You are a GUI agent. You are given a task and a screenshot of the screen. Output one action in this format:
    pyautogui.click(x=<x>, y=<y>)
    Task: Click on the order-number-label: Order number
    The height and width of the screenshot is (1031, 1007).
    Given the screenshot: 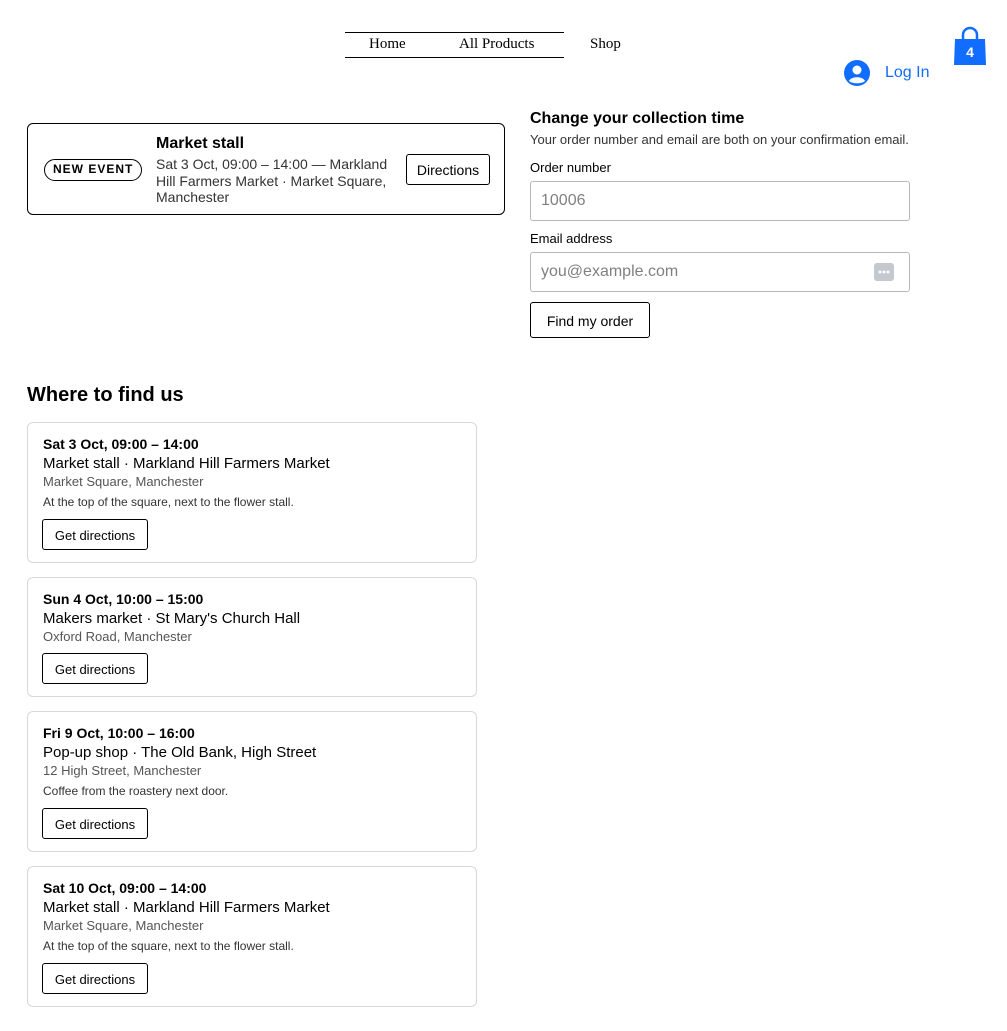 What is the action you would take?
    pyautogui.click(x=570, y=167)
    